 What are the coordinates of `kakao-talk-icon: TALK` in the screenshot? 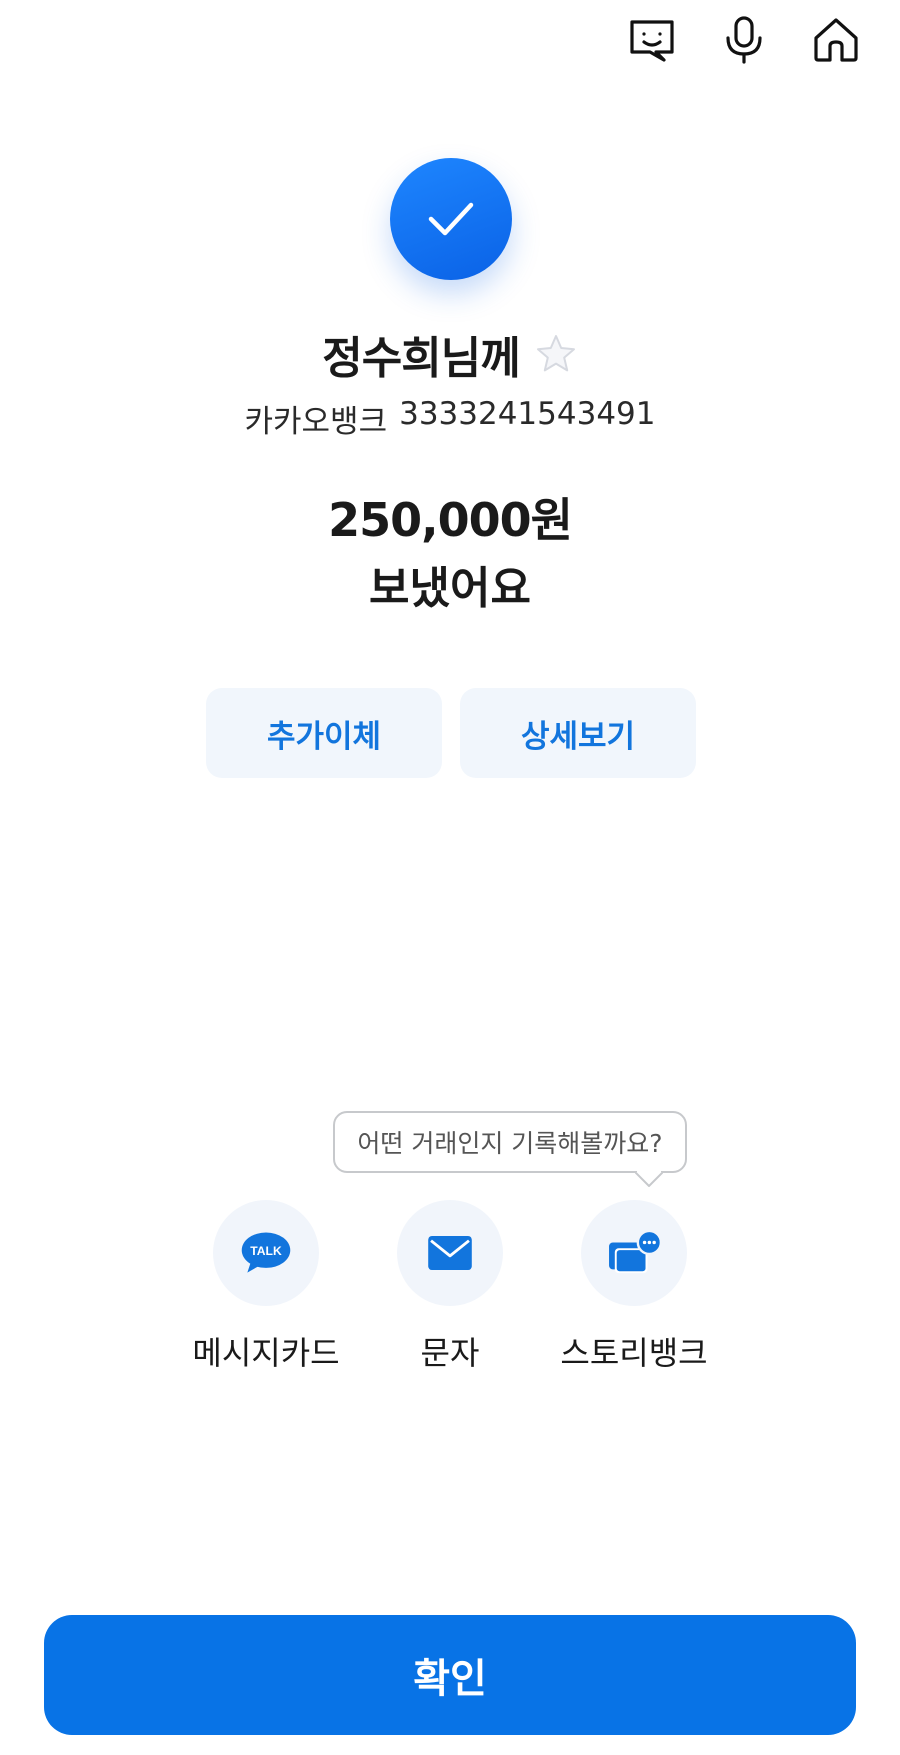 It's located at (266, 1253).